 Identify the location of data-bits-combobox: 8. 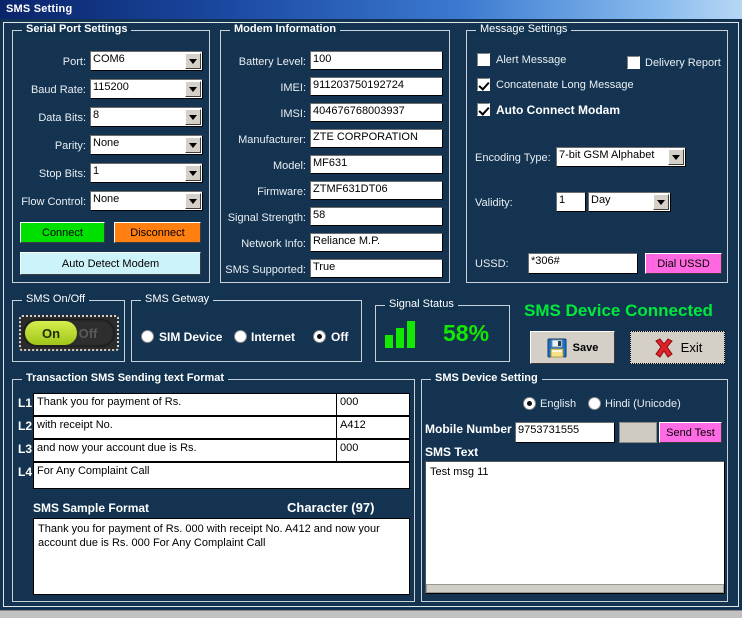
(146, 117).